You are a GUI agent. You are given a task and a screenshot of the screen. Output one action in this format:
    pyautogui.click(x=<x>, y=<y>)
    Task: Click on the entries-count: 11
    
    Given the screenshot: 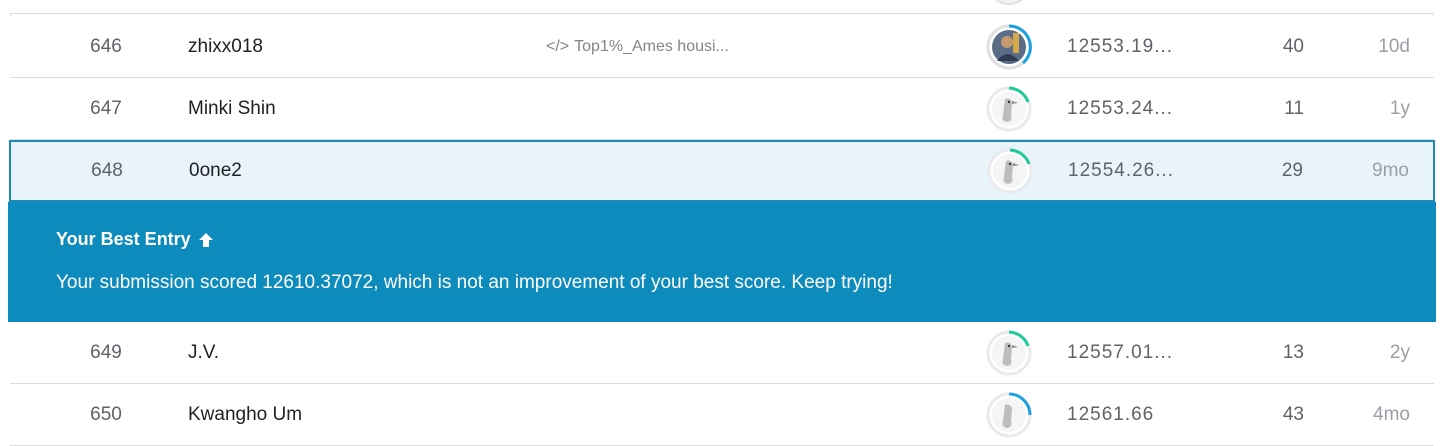 What is the action you would take?
    pyautogui.click(x=1294, y=108)
    